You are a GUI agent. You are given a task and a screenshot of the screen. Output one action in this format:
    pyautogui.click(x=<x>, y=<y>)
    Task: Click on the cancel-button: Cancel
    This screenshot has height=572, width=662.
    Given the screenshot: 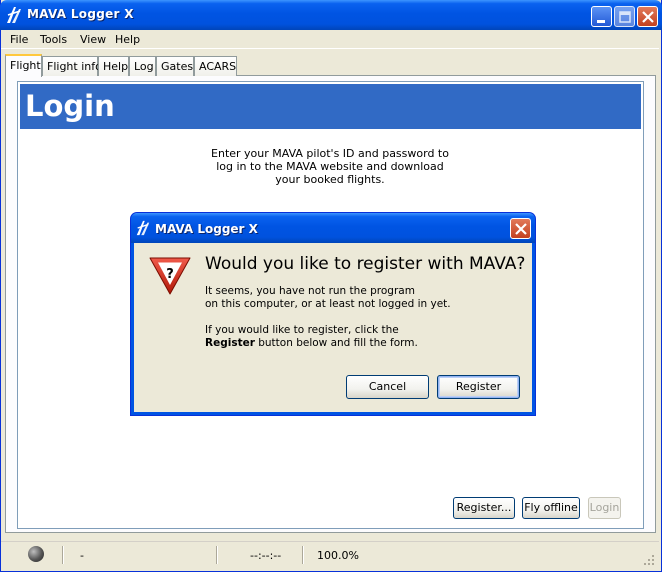 What is the action you would take?
    pyautogui.click(x=387, y=387)
    